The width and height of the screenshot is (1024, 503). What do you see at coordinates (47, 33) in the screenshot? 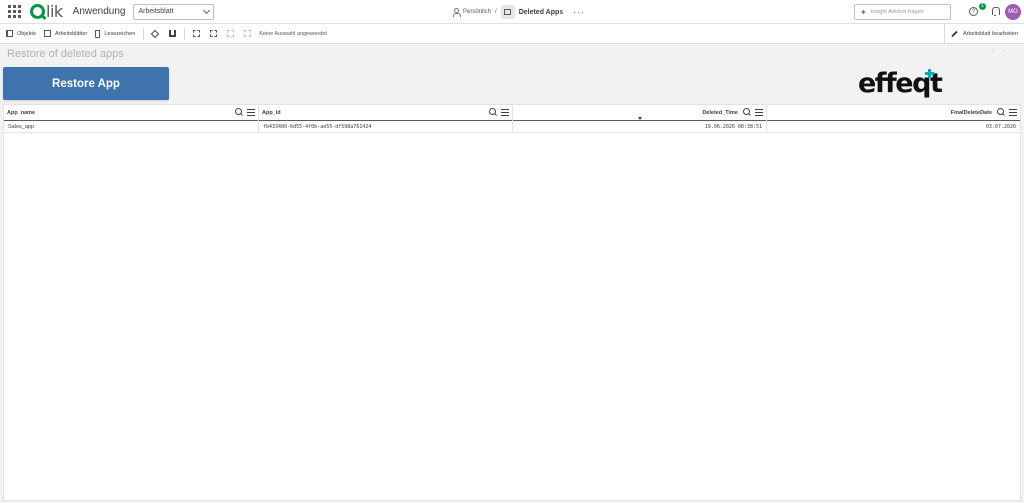
I see `sheets-icon` at bounding box center [47, 33].